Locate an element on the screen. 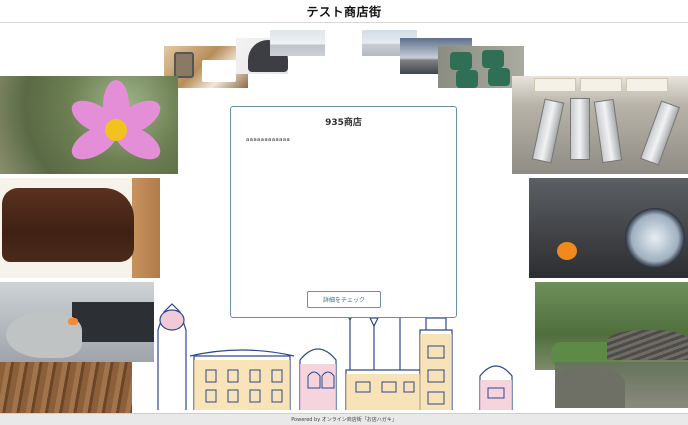 This screenshot has width=688, height=425. powered-by-text: Powered by オンライン商店街「お店ハガキ」 is located at coordinates (344, 420).